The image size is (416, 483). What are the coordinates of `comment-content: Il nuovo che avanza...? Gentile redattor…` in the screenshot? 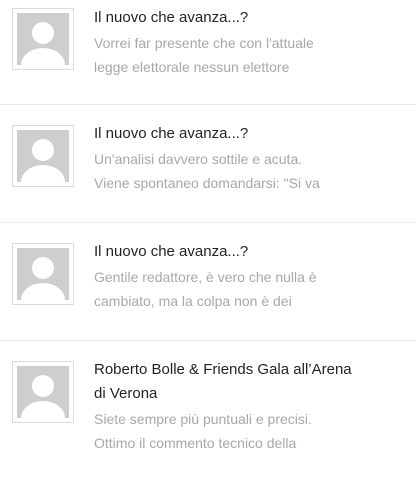 It's located at (250, 276).